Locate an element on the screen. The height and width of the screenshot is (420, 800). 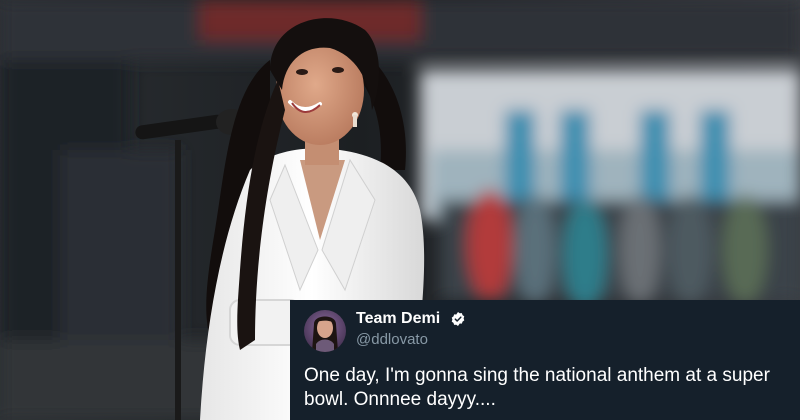
profile-photo is located at coordinates (325, 331).